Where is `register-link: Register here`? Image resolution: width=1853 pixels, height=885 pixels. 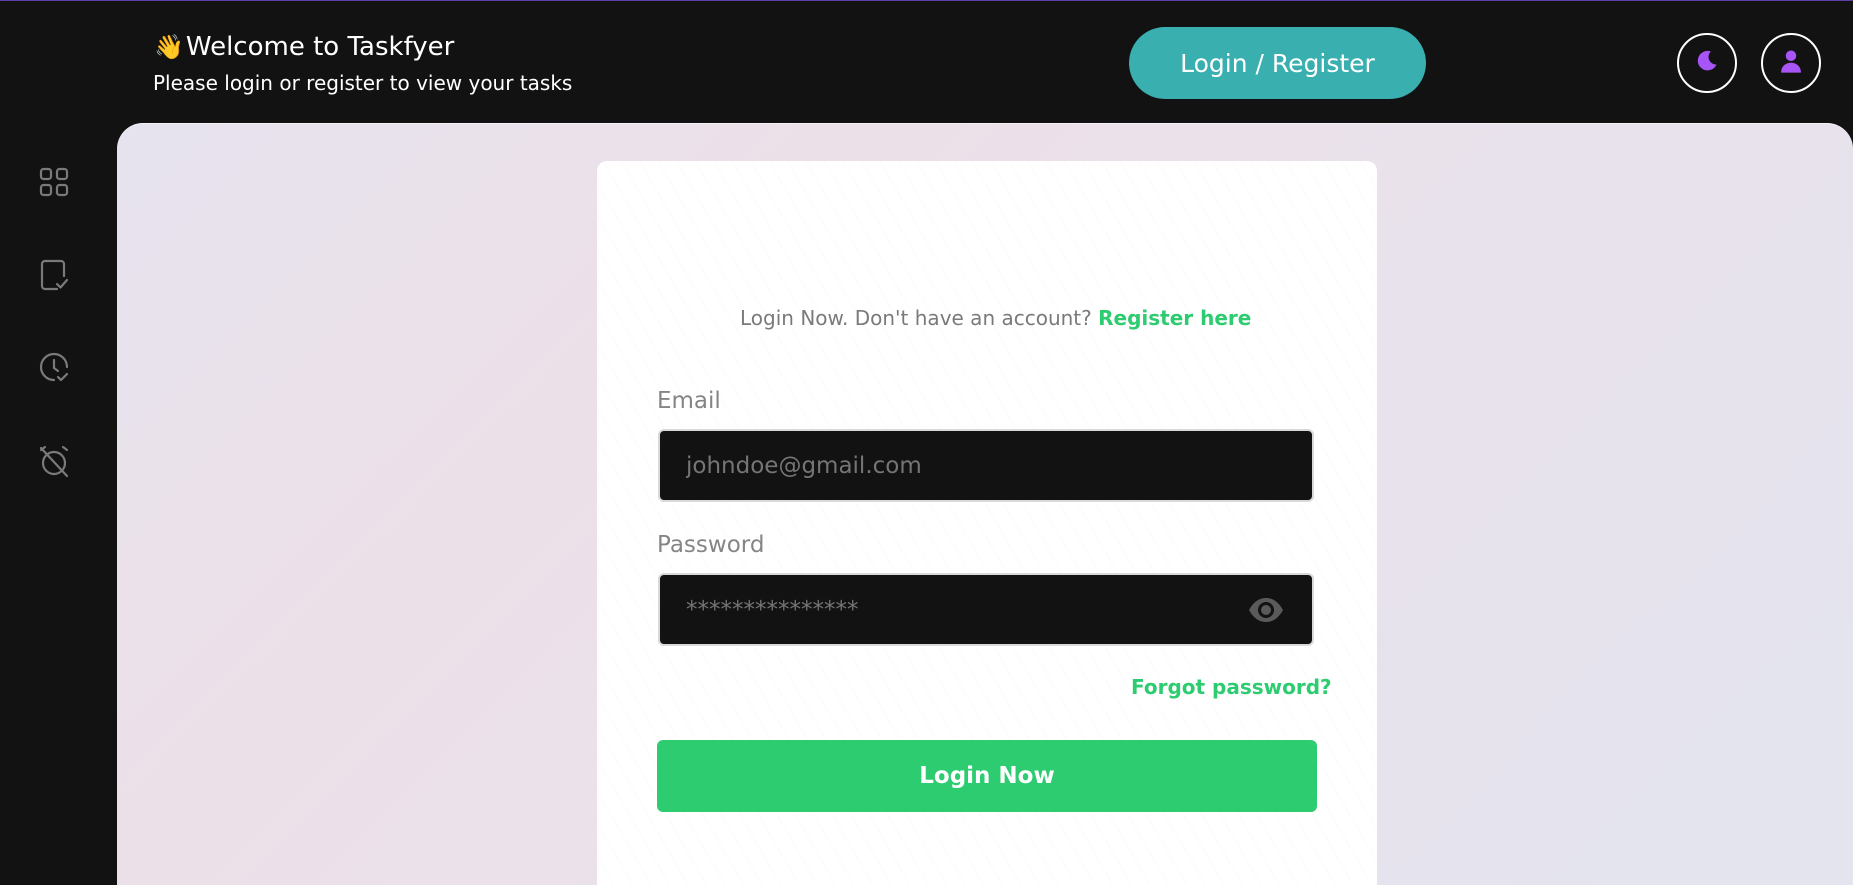 register-link: Register here is located at coordinates (1174, 318).